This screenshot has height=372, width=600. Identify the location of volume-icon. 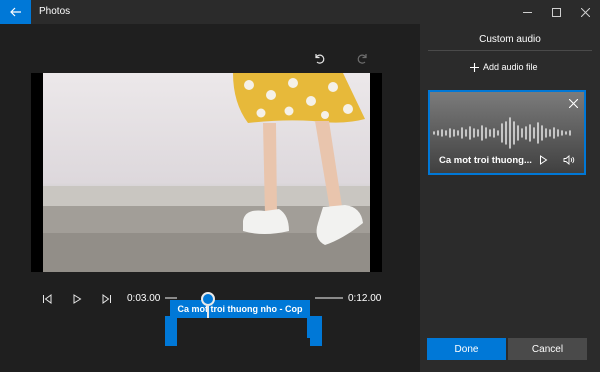
(569, 160).